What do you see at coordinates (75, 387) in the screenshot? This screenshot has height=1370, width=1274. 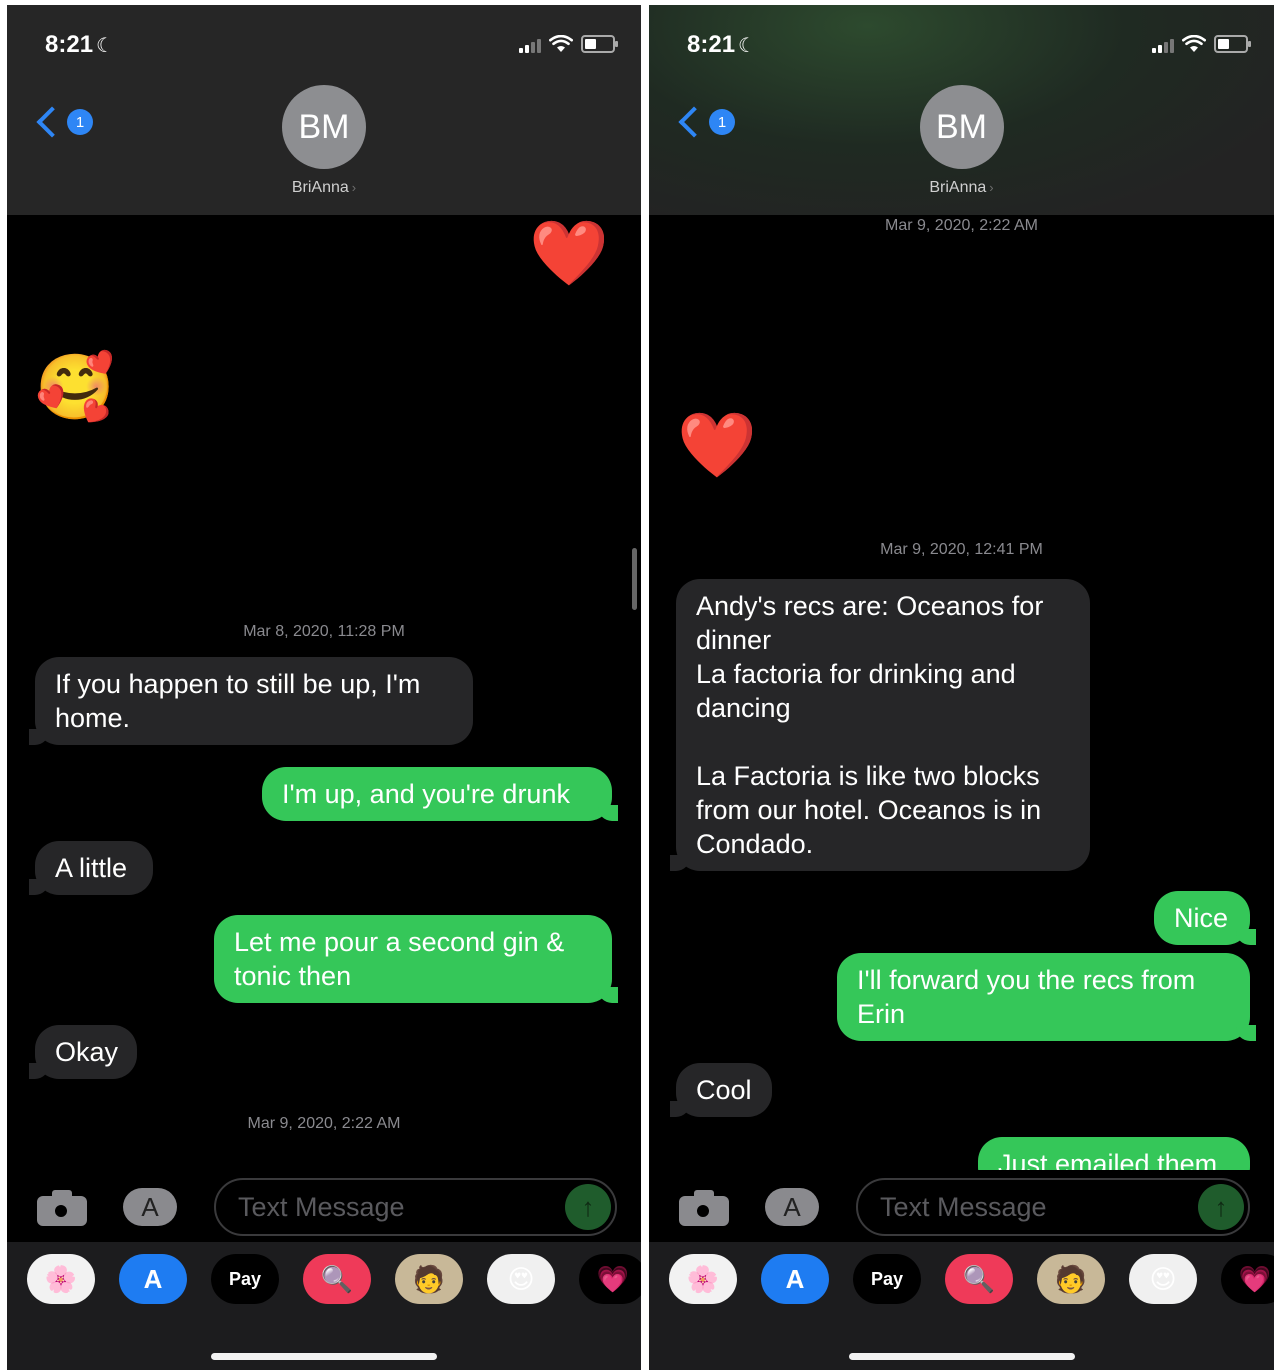 I see `smiling-hearts-emoji-message: 🥰` at bounding box center [75, 387].